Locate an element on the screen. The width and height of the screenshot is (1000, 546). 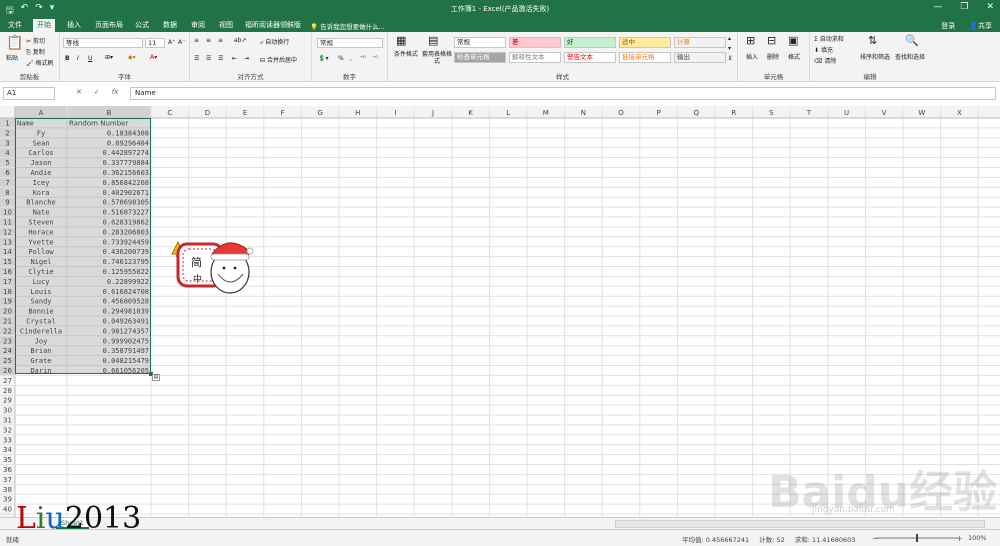
row-header: 28 is located at coordinates (7, 391).